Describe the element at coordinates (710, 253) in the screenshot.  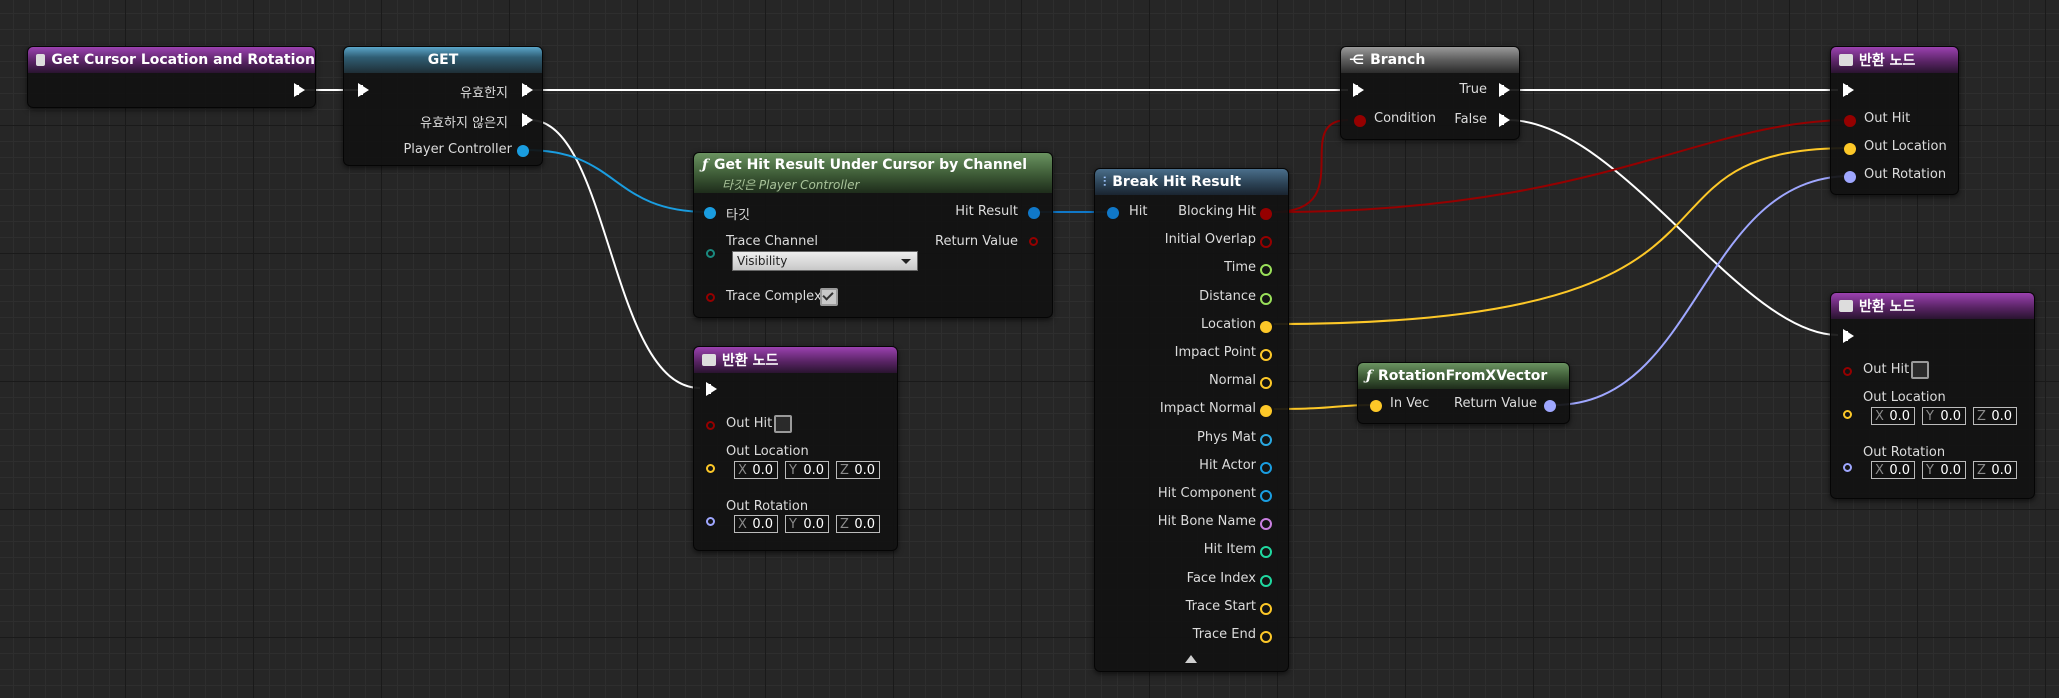
I see `trace-channel-pin` at that location.